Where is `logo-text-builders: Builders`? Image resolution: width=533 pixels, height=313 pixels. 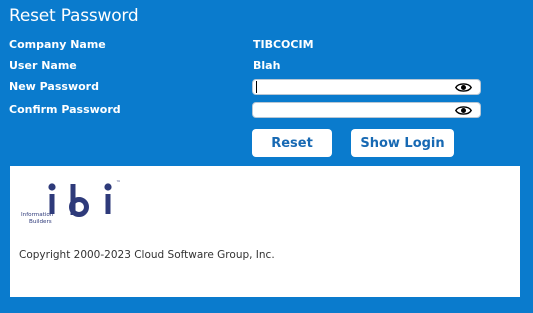 logo-text-builders: Builders is located at coordinates (40, 222).